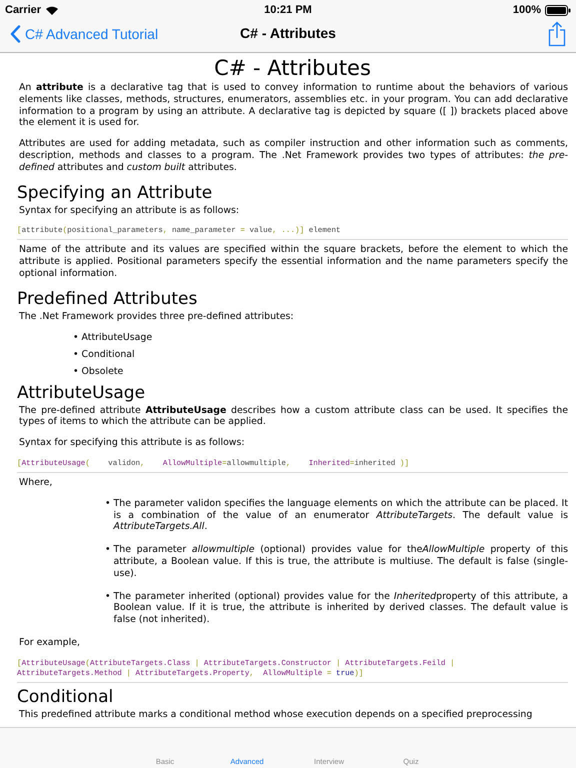 The height and width of the screenshot is (768, 576). Describe the element at coordinates (84, 34) in the screenshot. I see `back-button: C# Advanced Tutorial` at that location.